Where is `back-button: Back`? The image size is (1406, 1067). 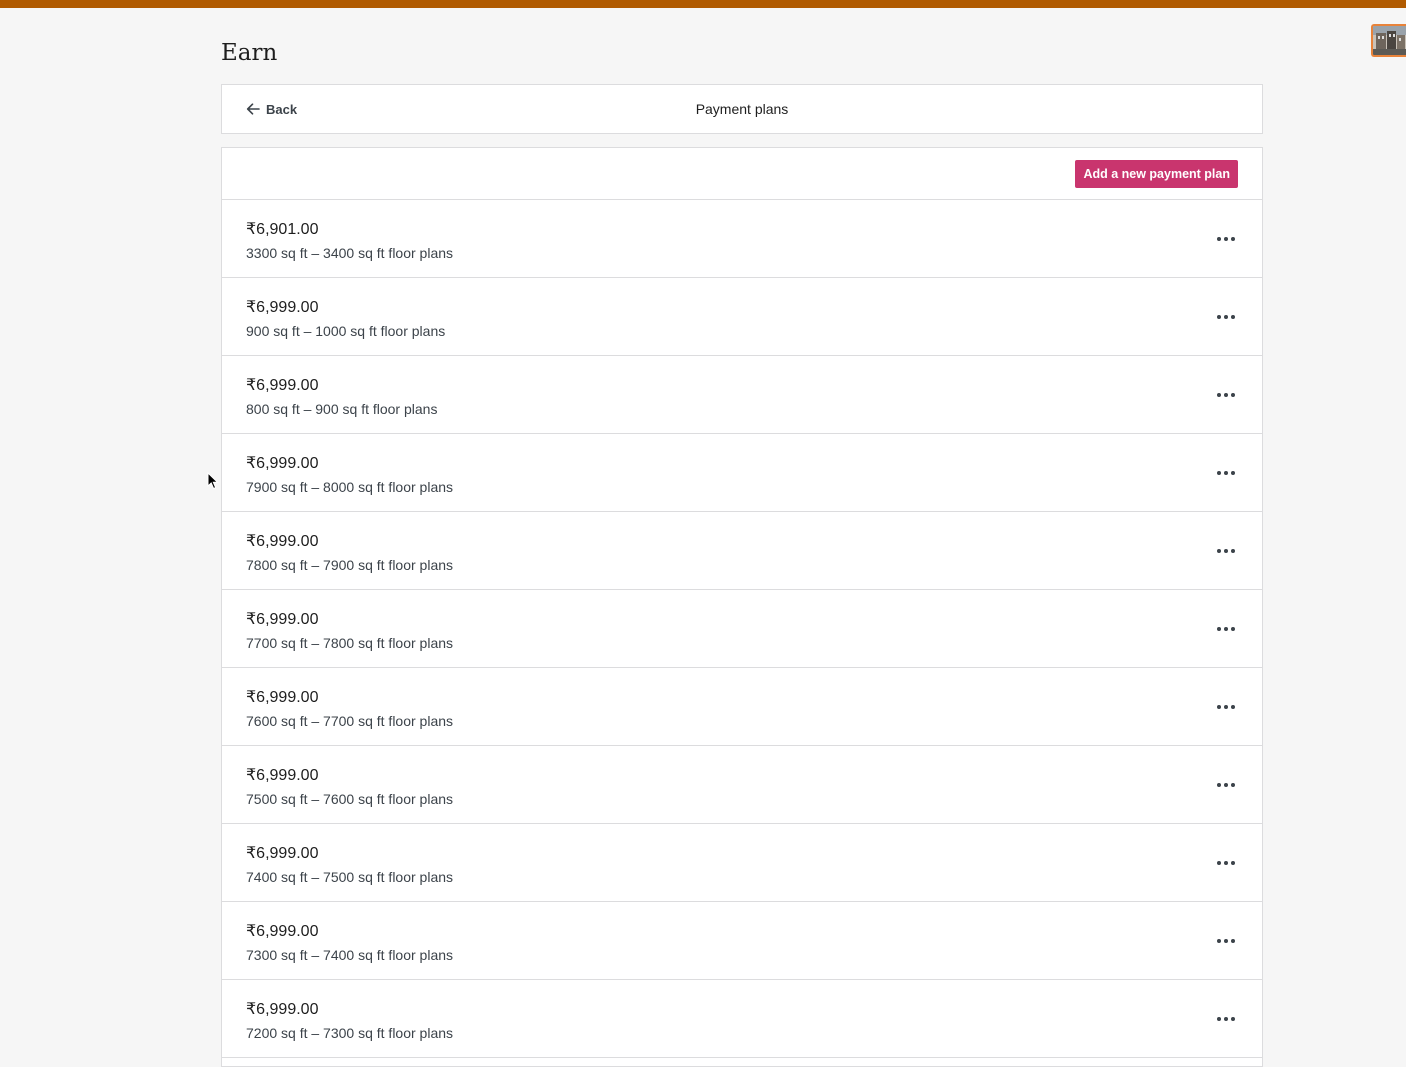
back-button: Back is located at coordinates (271, 109).